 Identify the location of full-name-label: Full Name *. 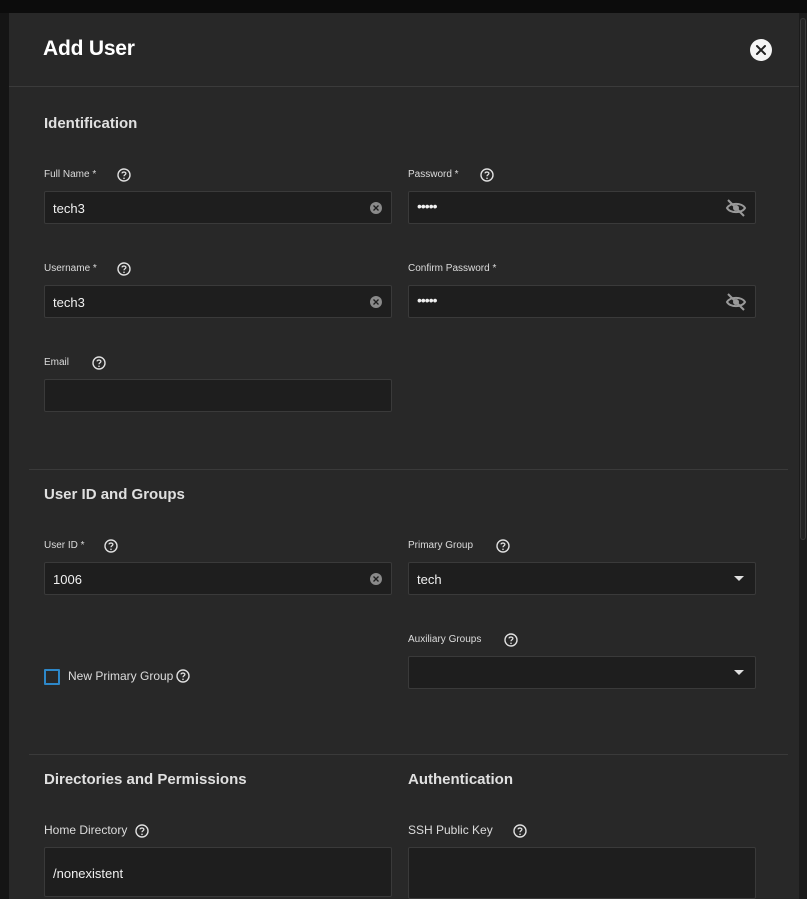
(70, 174).